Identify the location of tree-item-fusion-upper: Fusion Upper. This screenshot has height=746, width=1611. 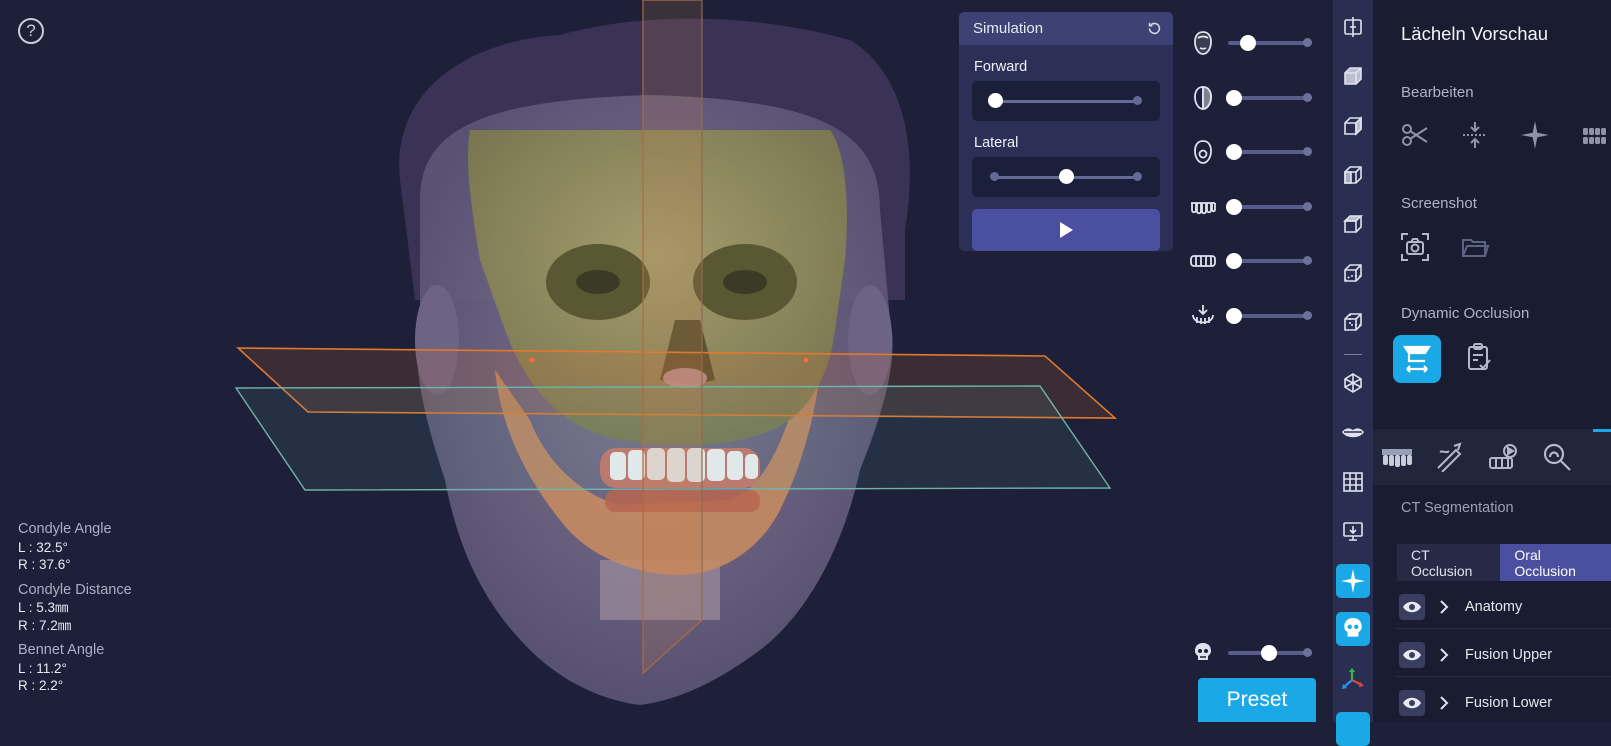
(1504, 655).